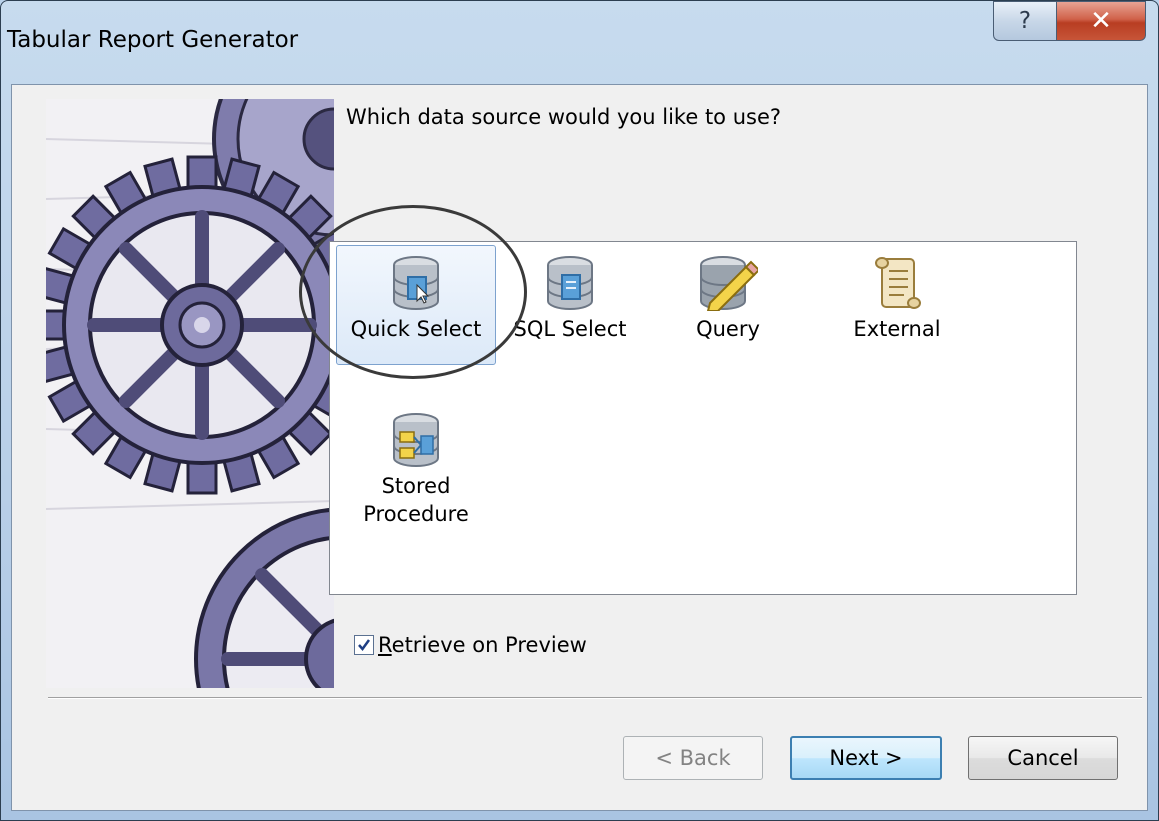  Describe the element at coordinates (898, 283) in the screenshot. I see `scroll-icon` at that location.